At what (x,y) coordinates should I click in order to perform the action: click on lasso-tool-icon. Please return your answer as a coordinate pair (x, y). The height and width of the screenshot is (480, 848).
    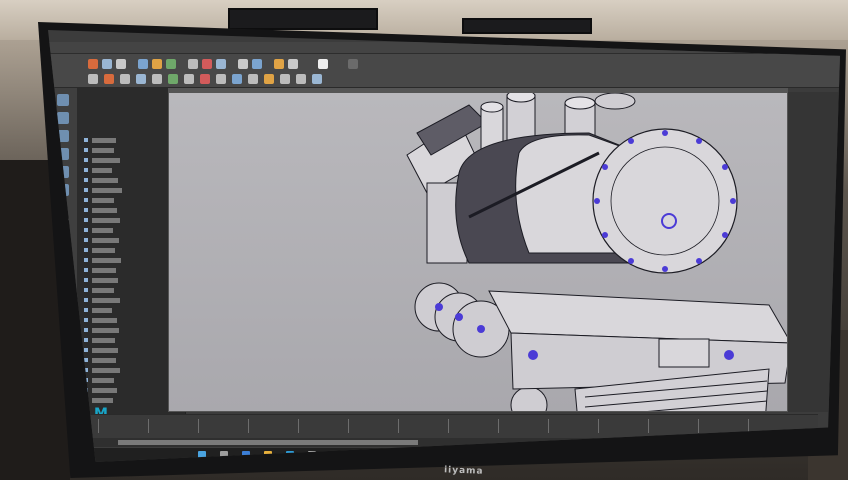
    Looking at the image, I should click on (63, 118).